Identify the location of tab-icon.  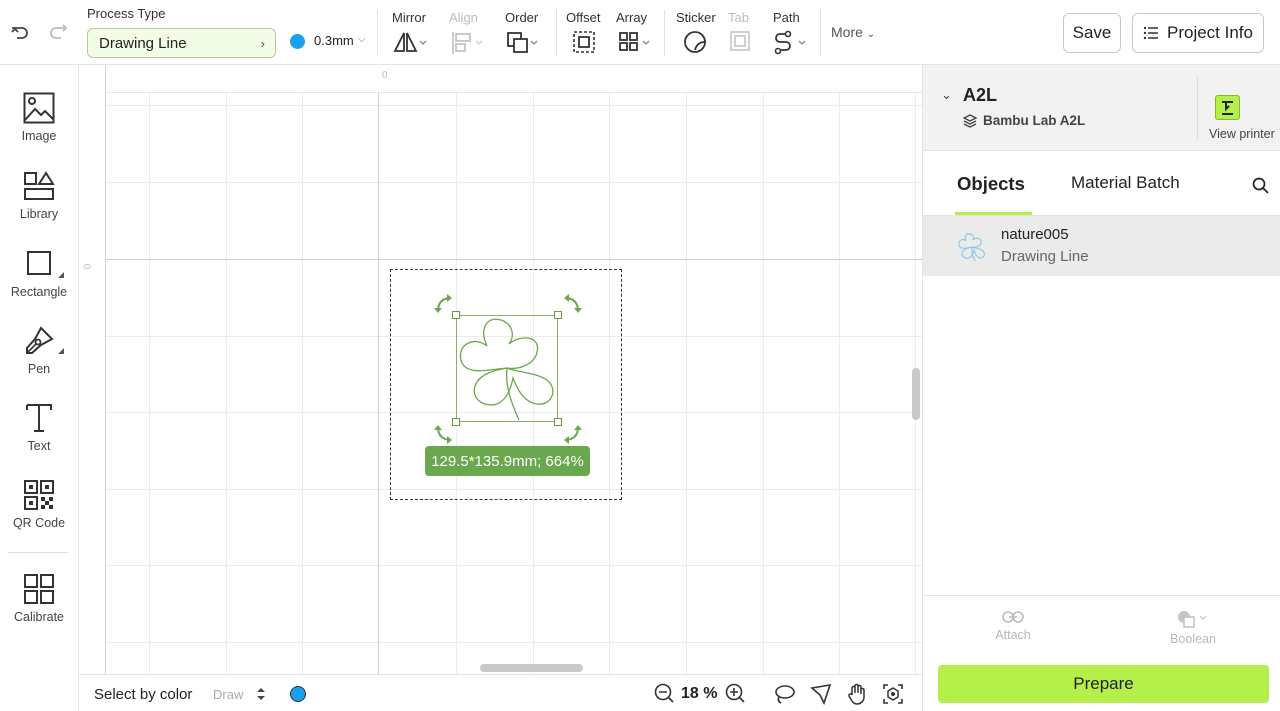
(740, 41).